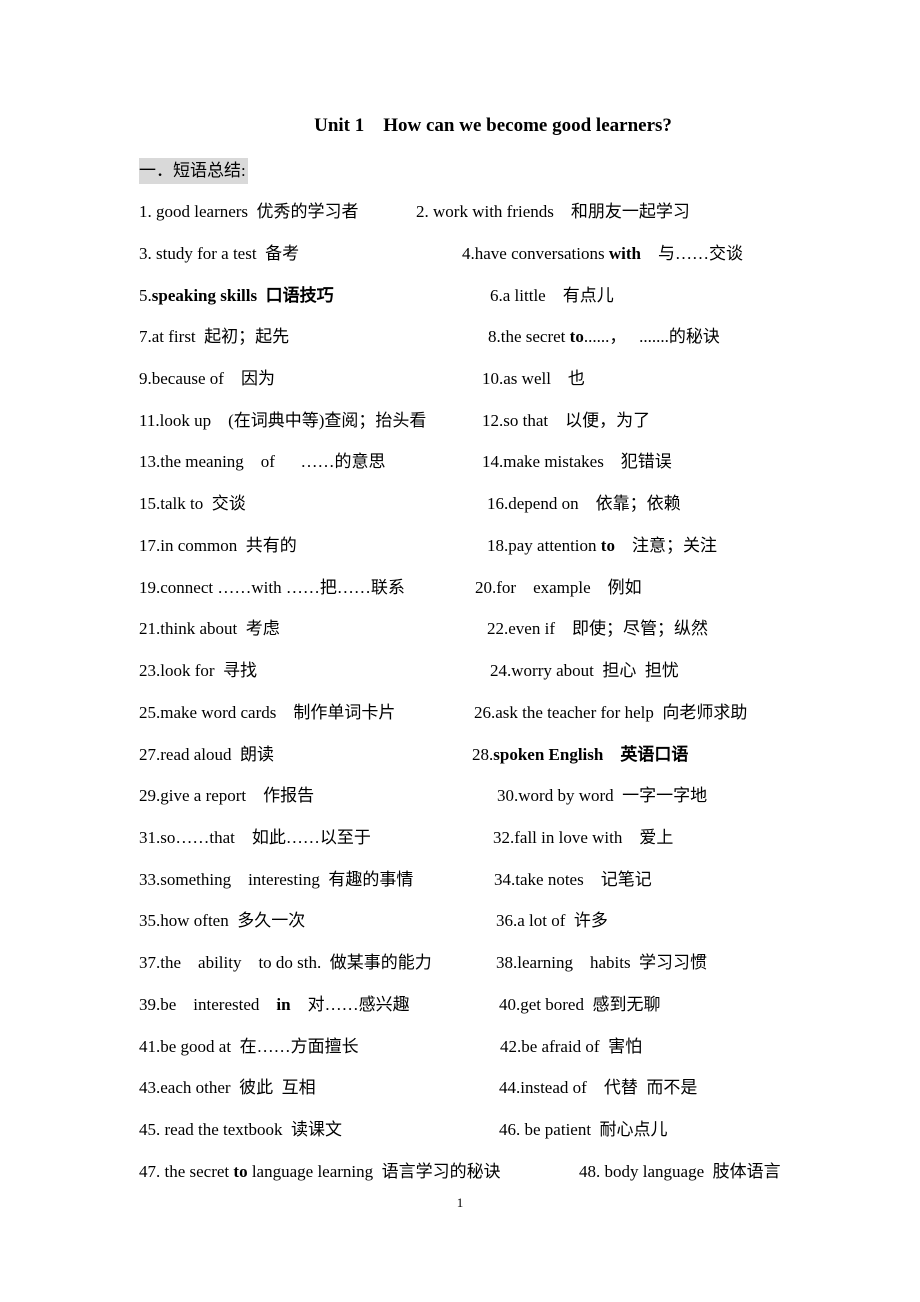  I want to click on phrase-text: ......， .......的秘诀, so click(651, 336).